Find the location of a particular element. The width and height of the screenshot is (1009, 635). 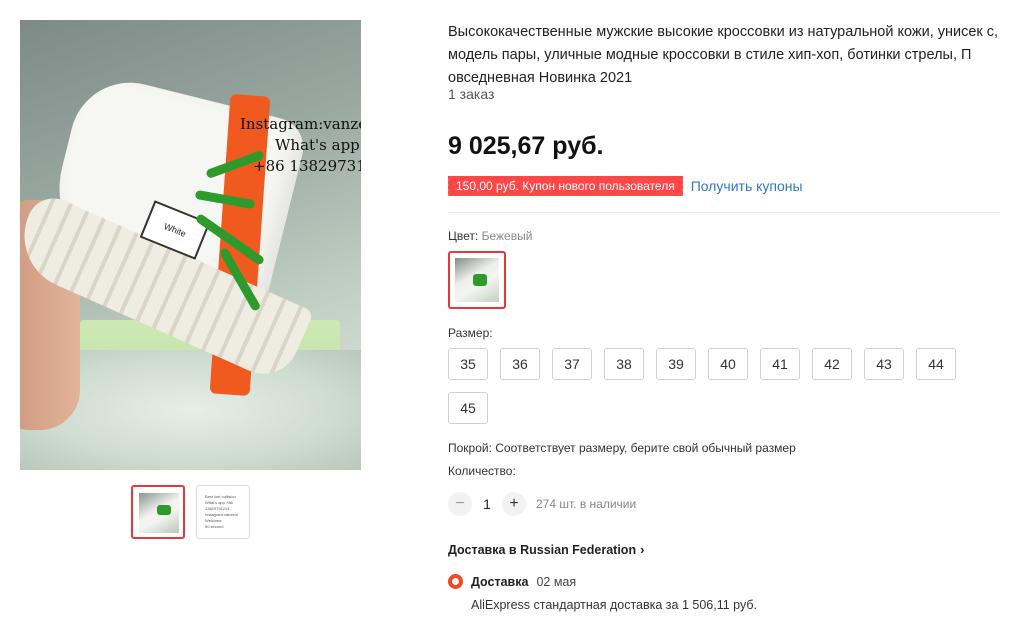

size-option: 35 is located at coordinates (468, 364).